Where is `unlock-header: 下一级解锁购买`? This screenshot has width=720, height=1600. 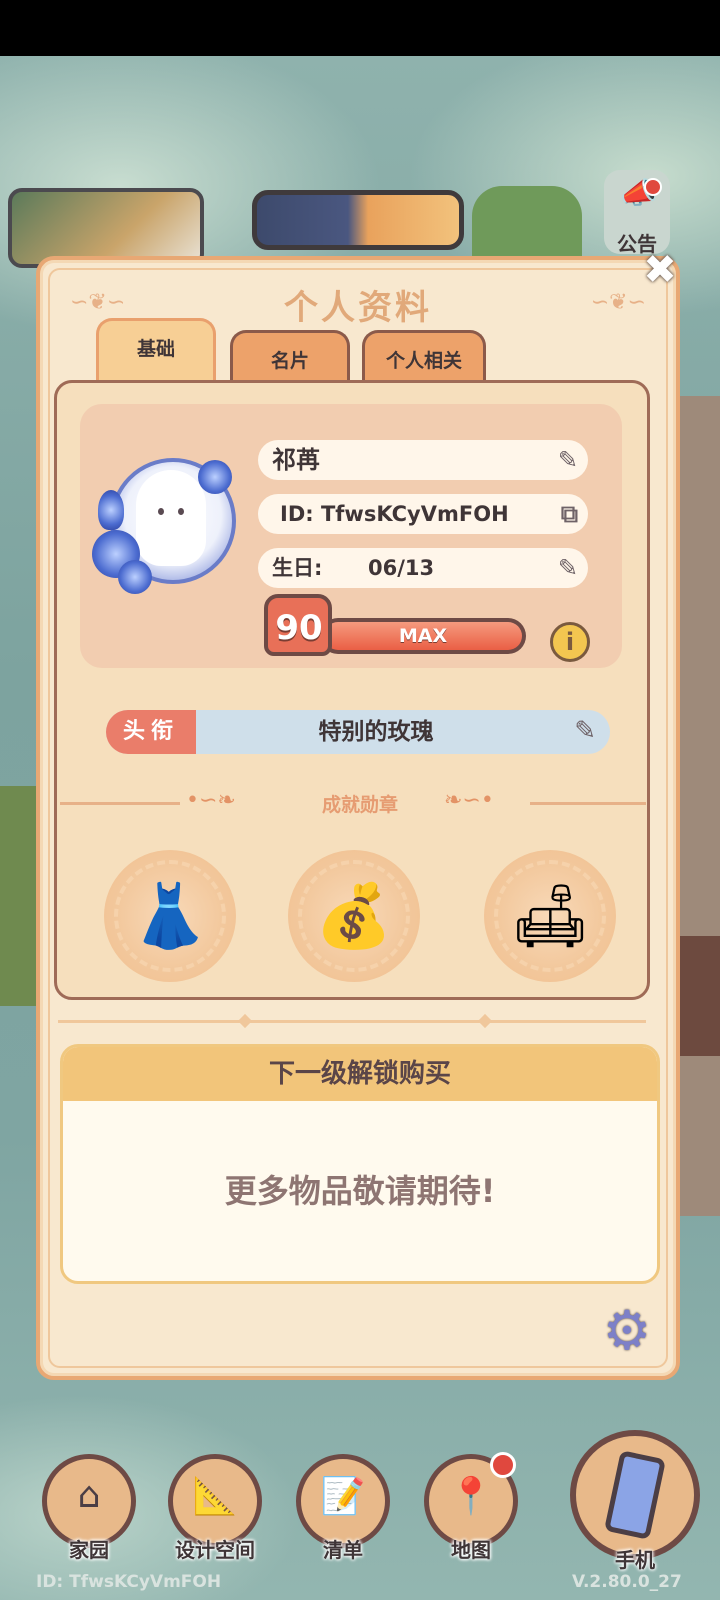
unlock-header: 下一级解锁购买 is located at coordinates (360, 1074).